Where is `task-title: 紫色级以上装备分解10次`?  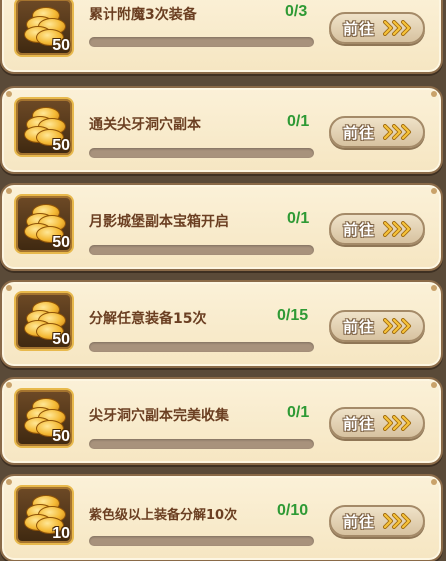 task-title: 紫色级以上装备分解10次 is located at coordinates (163, 515).